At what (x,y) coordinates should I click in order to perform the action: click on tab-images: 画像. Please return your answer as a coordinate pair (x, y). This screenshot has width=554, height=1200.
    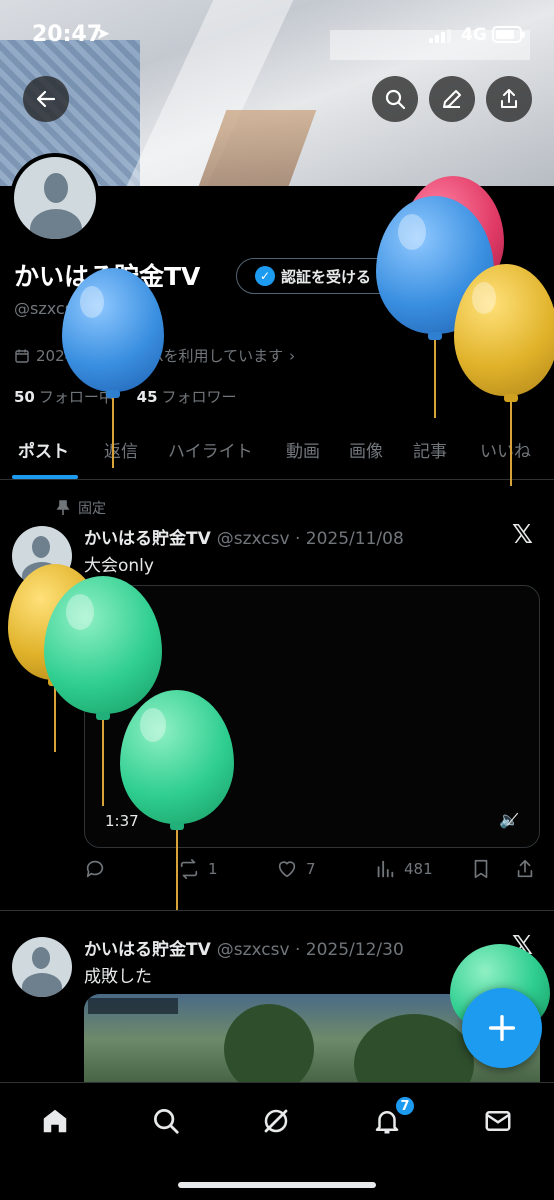
    Looking at the image, I should click on (366, 449).